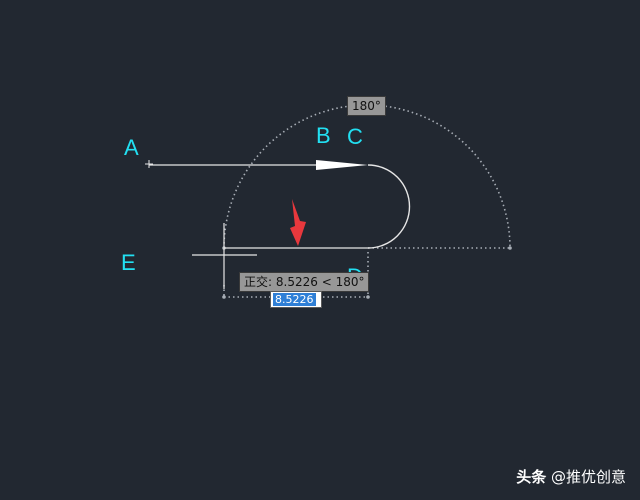  Describe the element at coordinates (355, 136) in the screenshot. I see `point-label-c: C` at that location.